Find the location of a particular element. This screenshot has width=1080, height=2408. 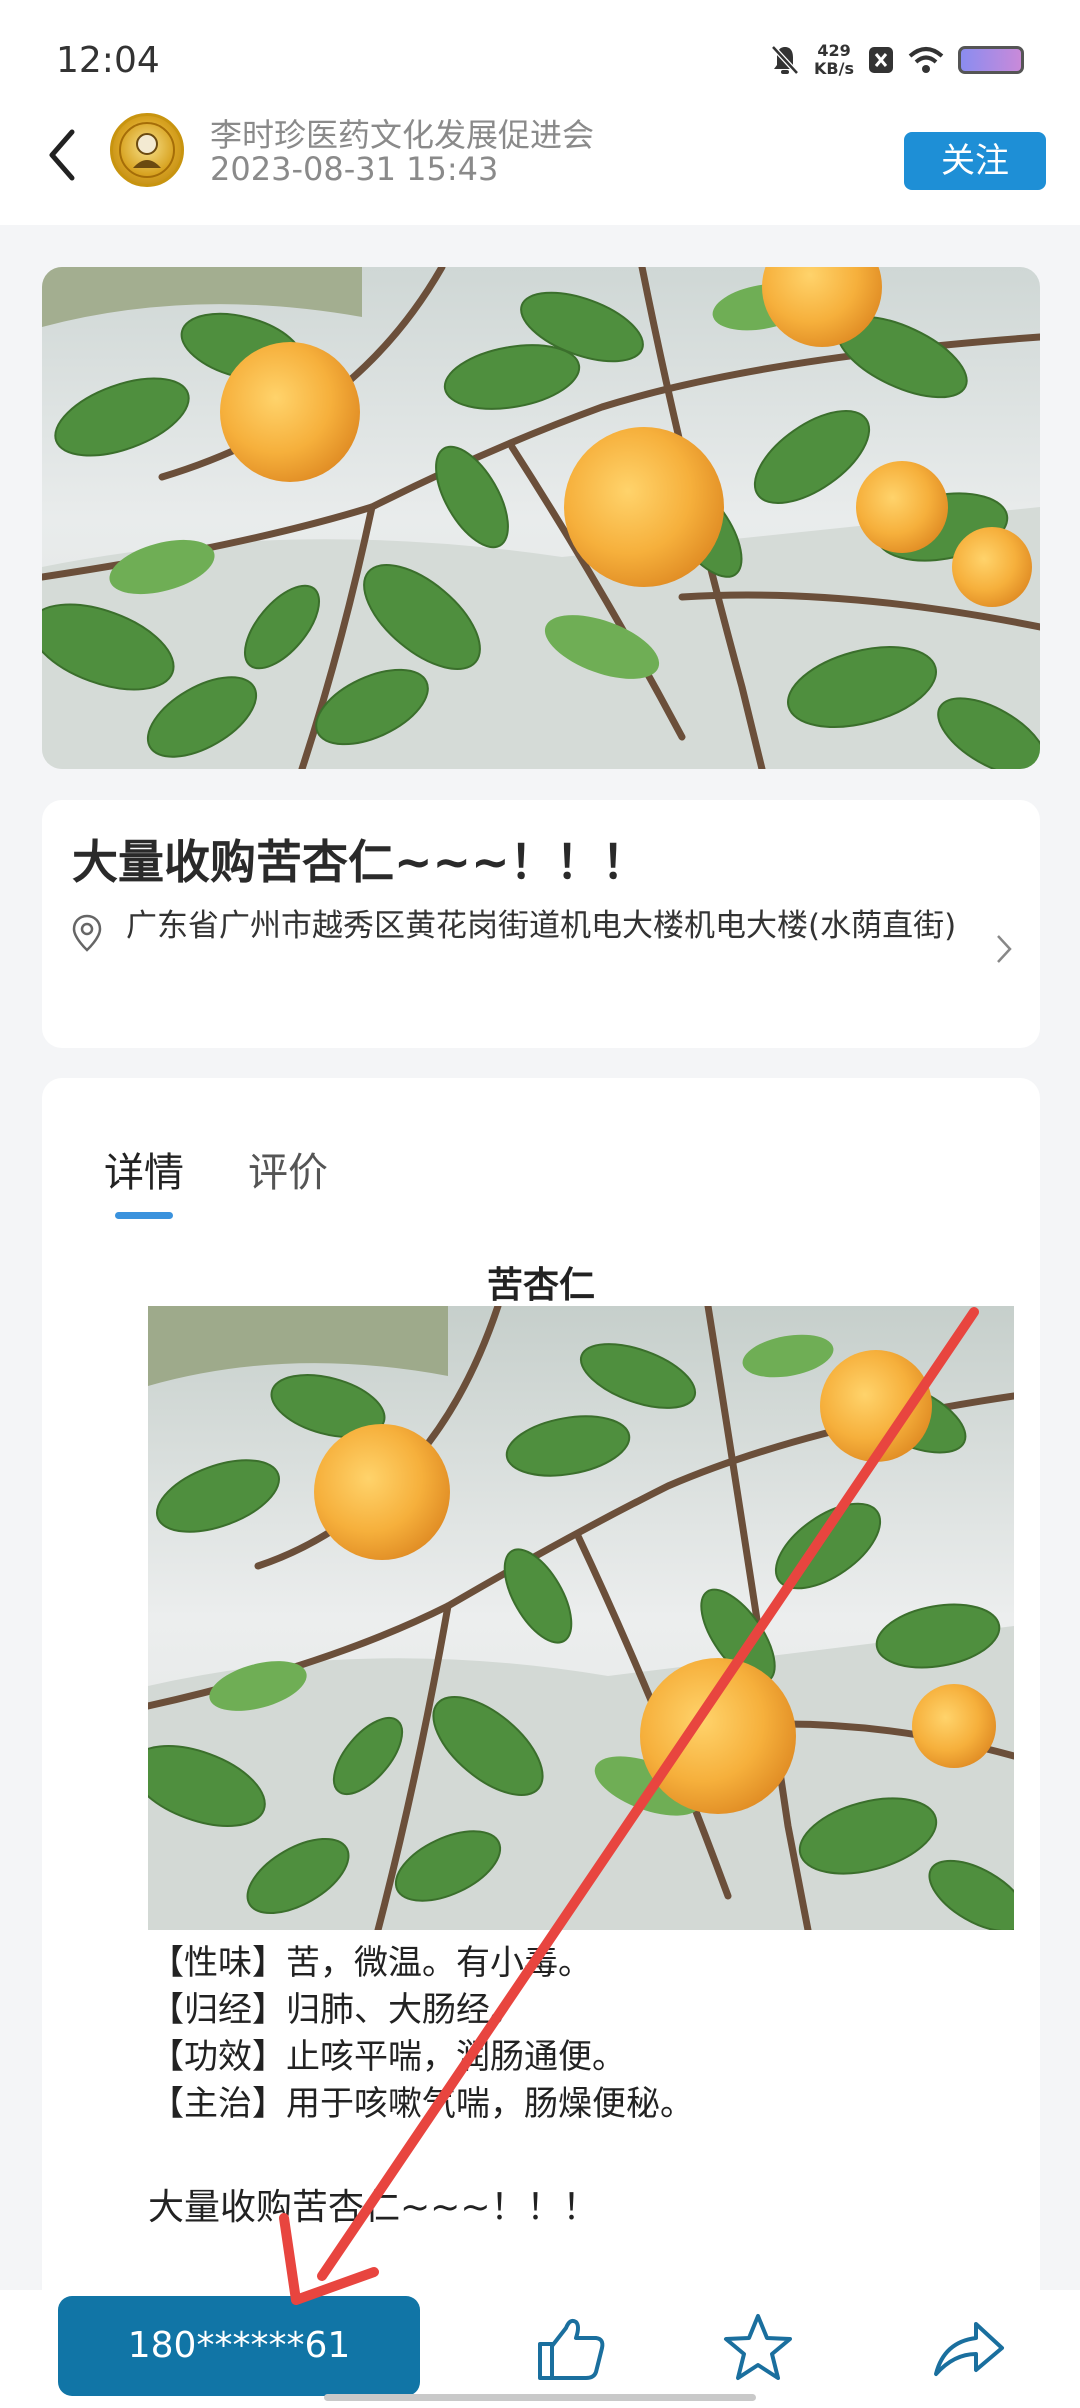

wifi-icon is located at coordinates (926, 60).